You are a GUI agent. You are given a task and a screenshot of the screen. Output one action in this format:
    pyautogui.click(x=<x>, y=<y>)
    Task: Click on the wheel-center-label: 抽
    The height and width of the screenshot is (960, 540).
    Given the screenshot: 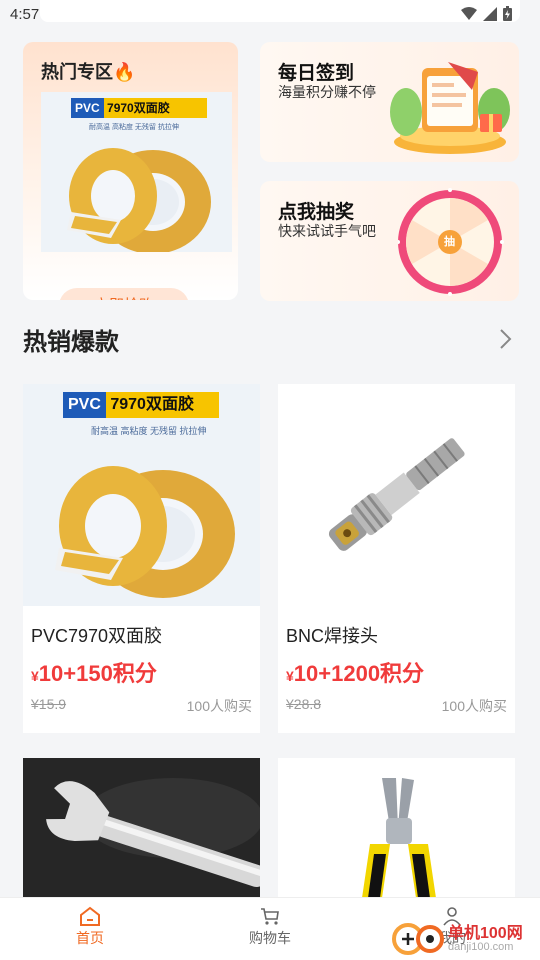 What is the action you would take?
    pyautogui.click(x=449, y=241)
    